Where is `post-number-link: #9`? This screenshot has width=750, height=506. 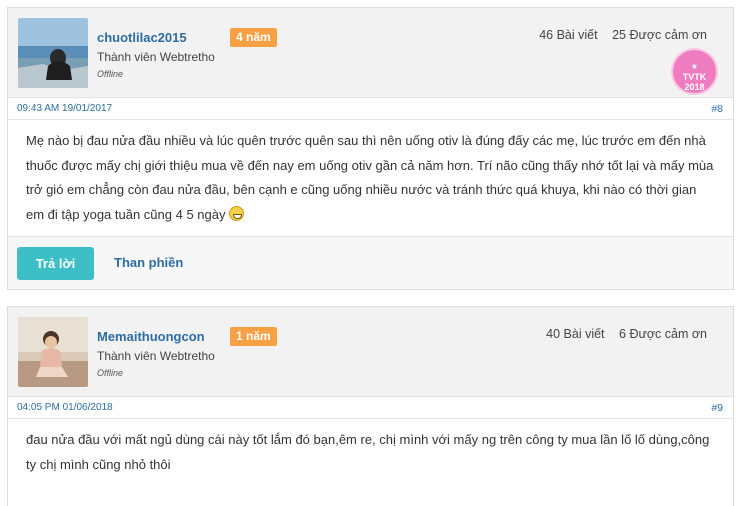
post-number-link: #9 is located at coordinates (717, 408).